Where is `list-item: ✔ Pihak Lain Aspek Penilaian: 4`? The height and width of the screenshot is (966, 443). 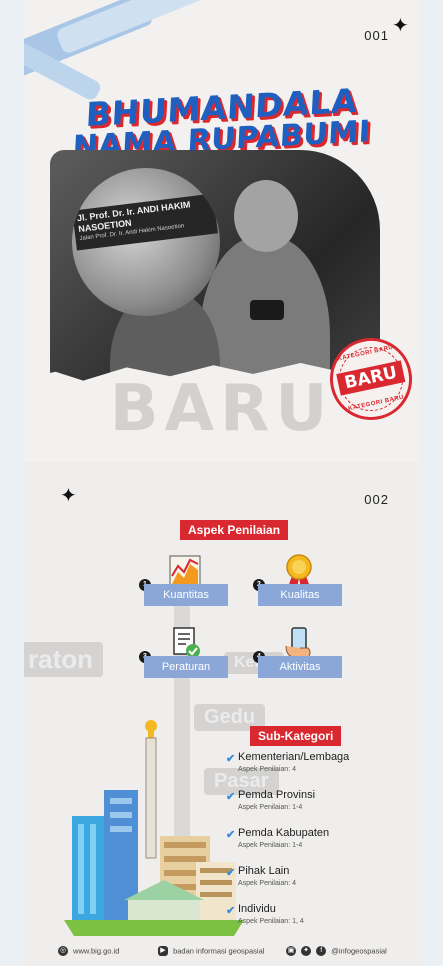 list-item: ✔ Pihak Lain Aspek Penilaian: 4 is located at coordinates (321, 884).